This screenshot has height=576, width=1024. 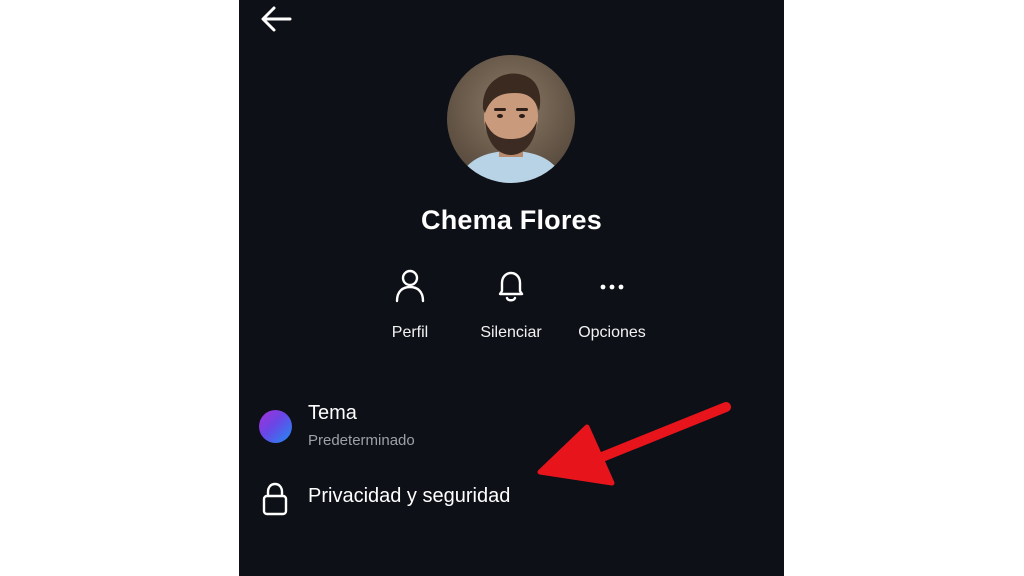 What do you see at coordinates (511, 308) in the screenshot?
I see `mute-button: Silenciar` at bounding box center [511, 308].